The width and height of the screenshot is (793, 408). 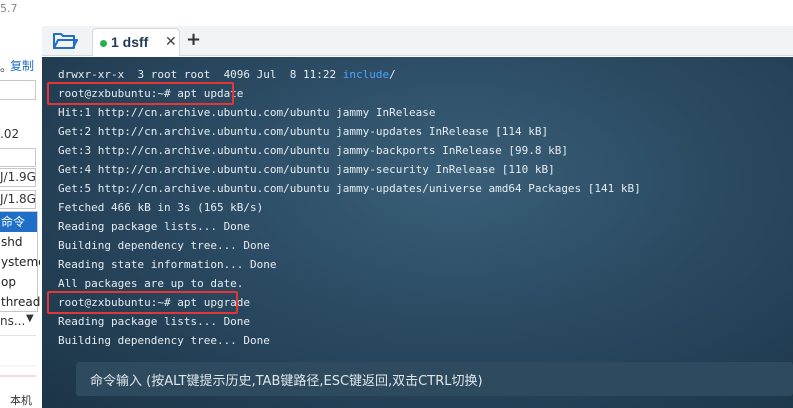 I want to click on memory-field: J/1.9G, so click(x=18, y=177).